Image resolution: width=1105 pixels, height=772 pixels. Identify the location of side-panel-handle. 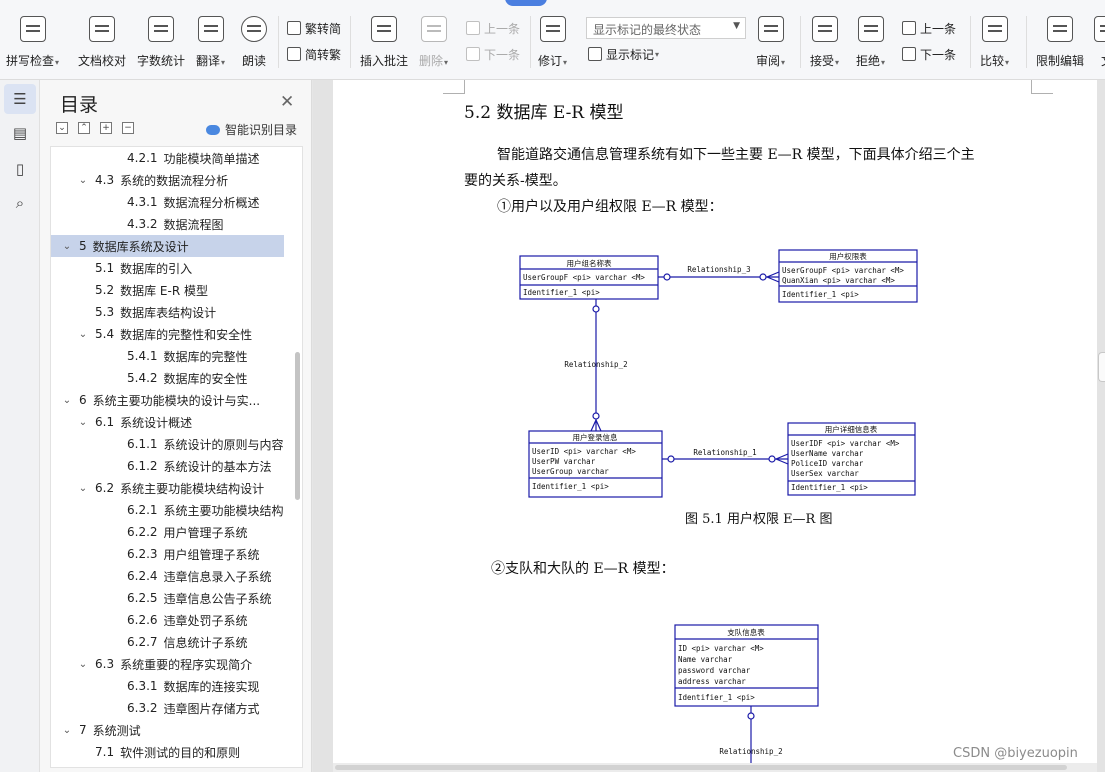
(1101, 367).